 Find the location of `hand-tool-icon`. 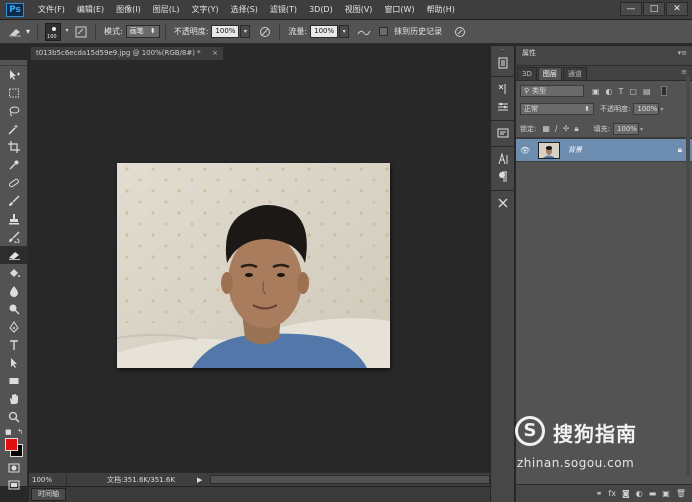

hand-tool-icon is located at coordinates (14, 399).